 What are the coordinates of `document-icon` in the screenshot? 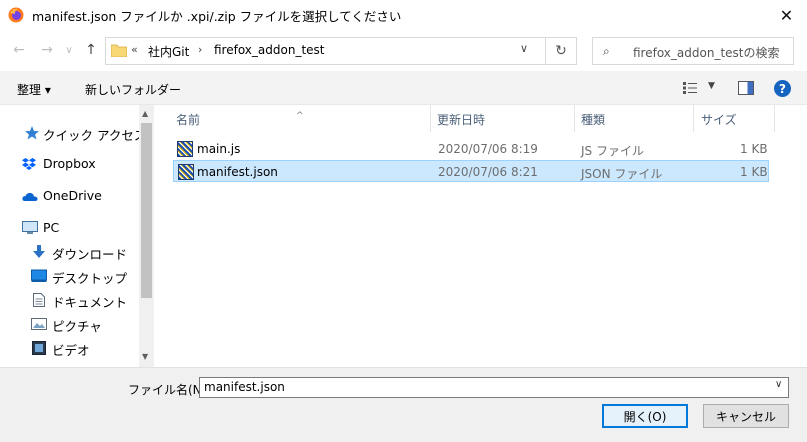 It's located at (39, 300).